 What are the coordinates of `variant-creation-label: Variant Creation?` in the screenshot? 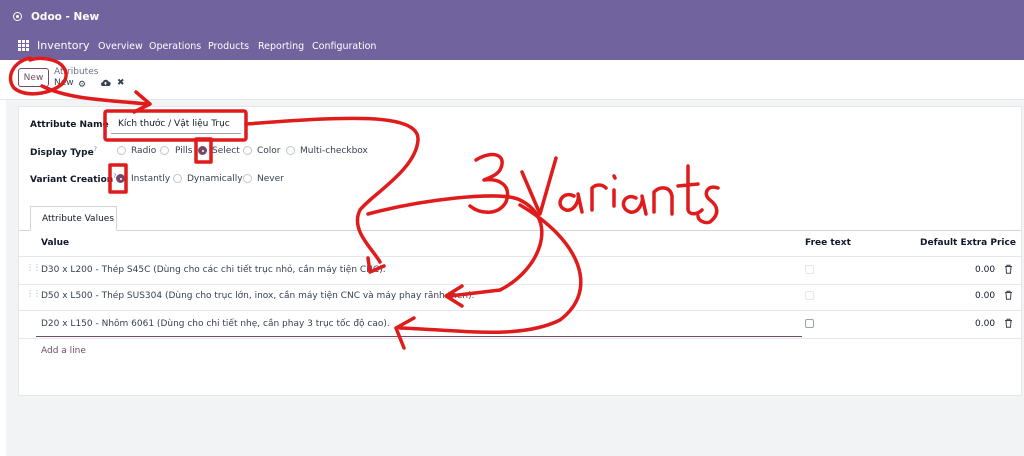 It's located at (73, 179).